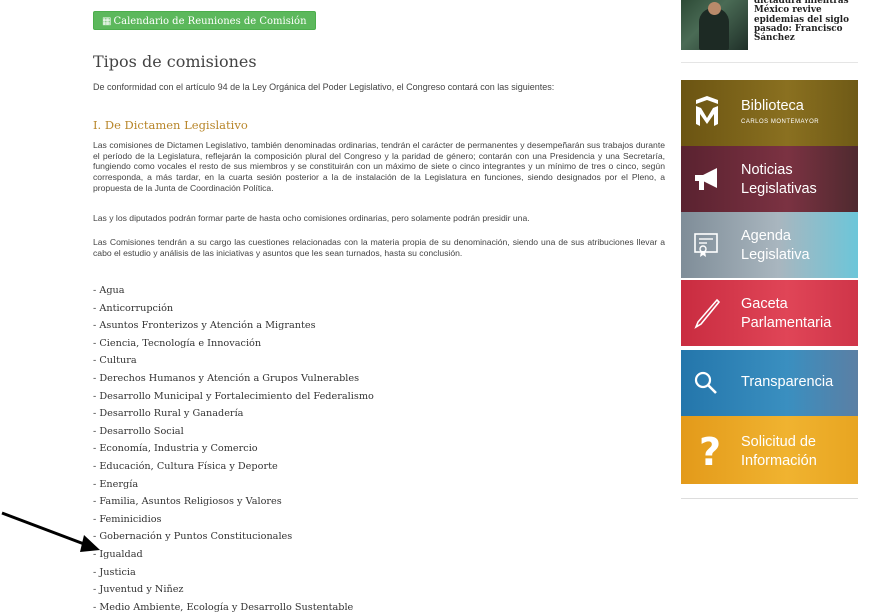 Image resolution: width=877 pixels, height=616 pixels. Describe the element at coordinates (772, 106) in the screenshot. I see `sidebar-item-label: Biblioteca` at that location.